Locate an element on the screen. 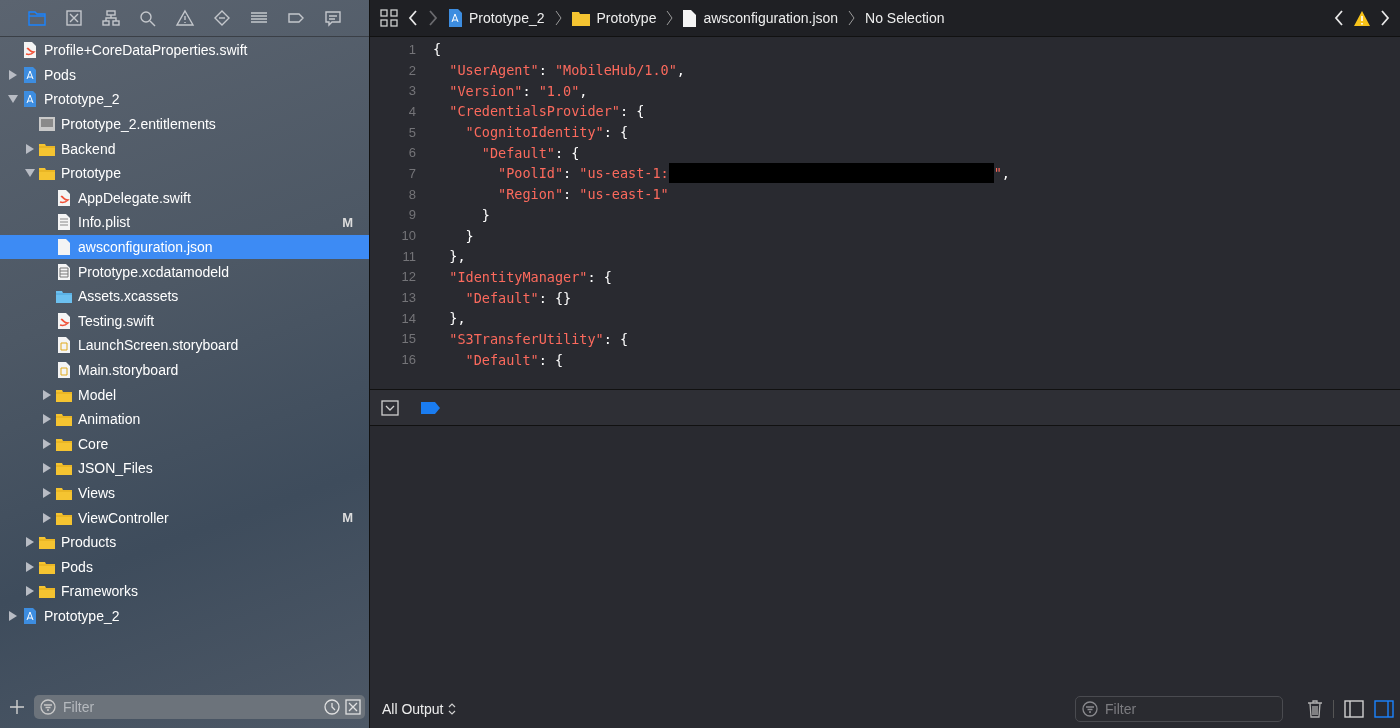 The image size is (1400, 728). tree-item: Prototype_2.entitlements is located at coordinates (184, 124).